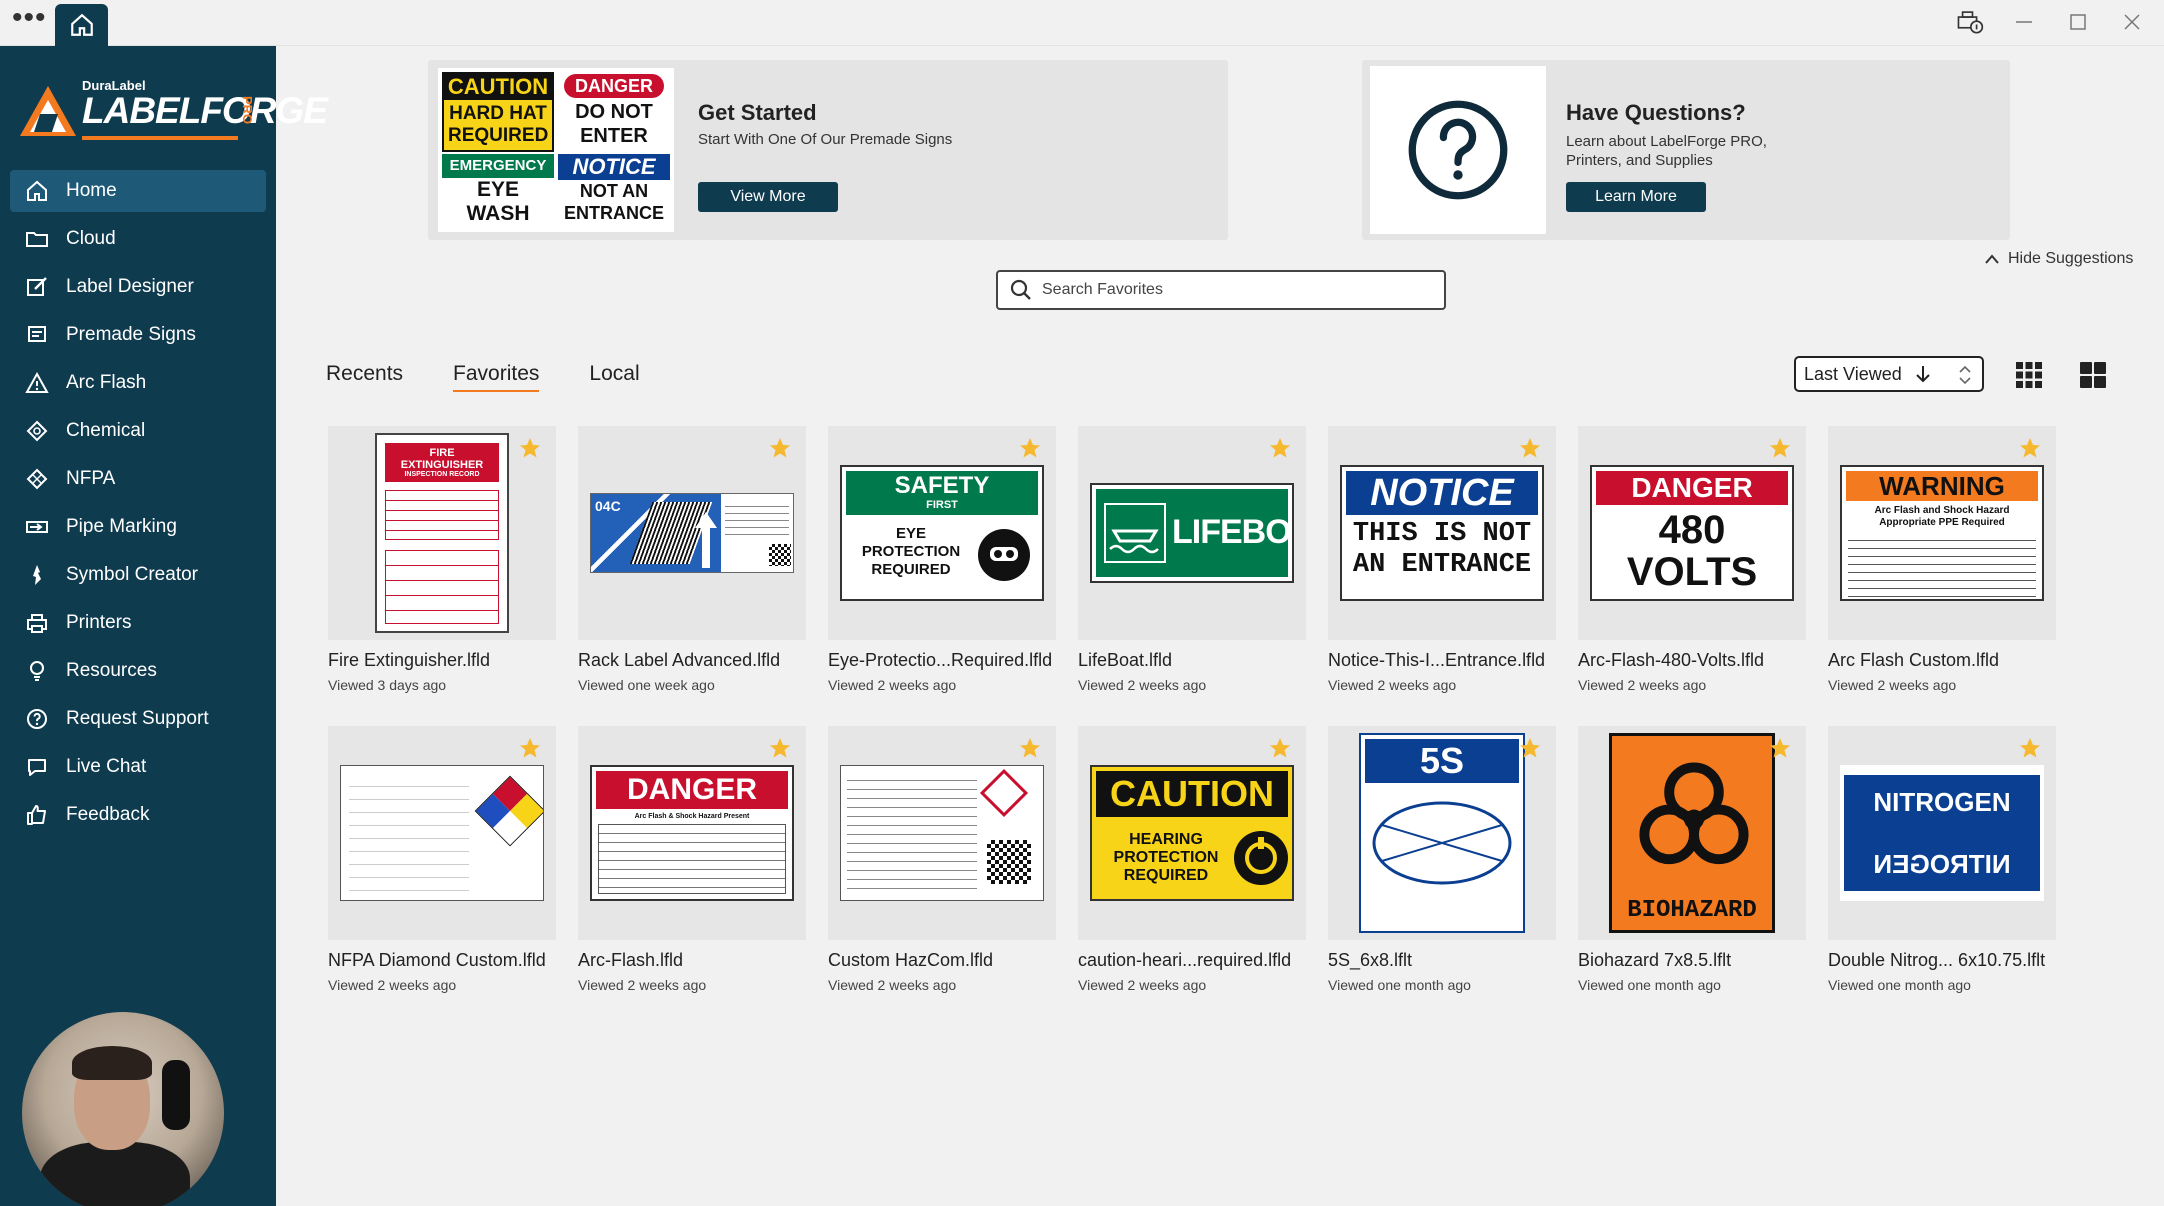 The image size is (2164, 1206). Describe the element at coordinates (1192, 833) in the screenshot. I see `file-thumbnail: CAUTION HEARING PROTECTION REQUIRED` at that location.